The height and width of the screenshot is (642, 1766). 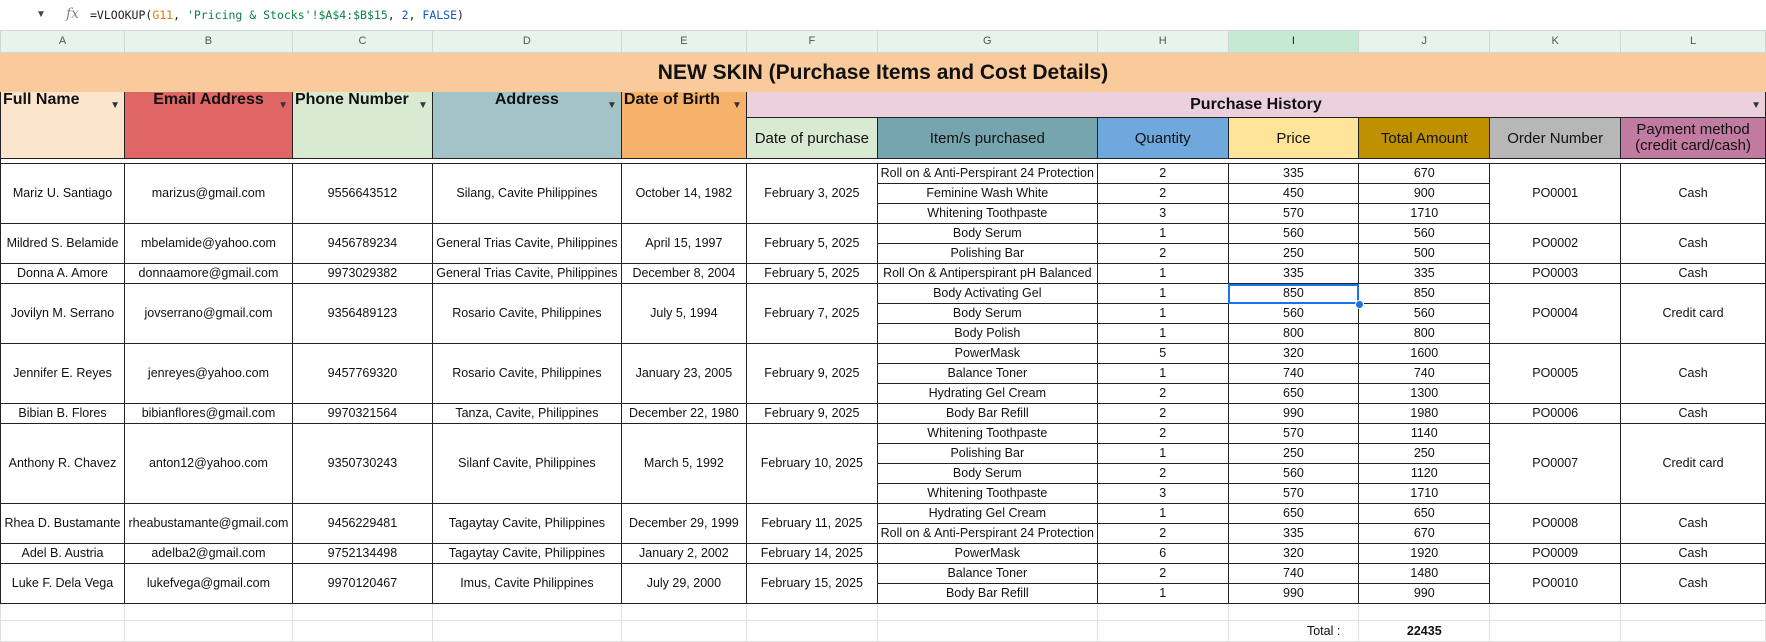 What do you see at coordinates (1424, 353) in the screenshot?
I see `cell-total: 1600` at bounding box center [1424, 353].